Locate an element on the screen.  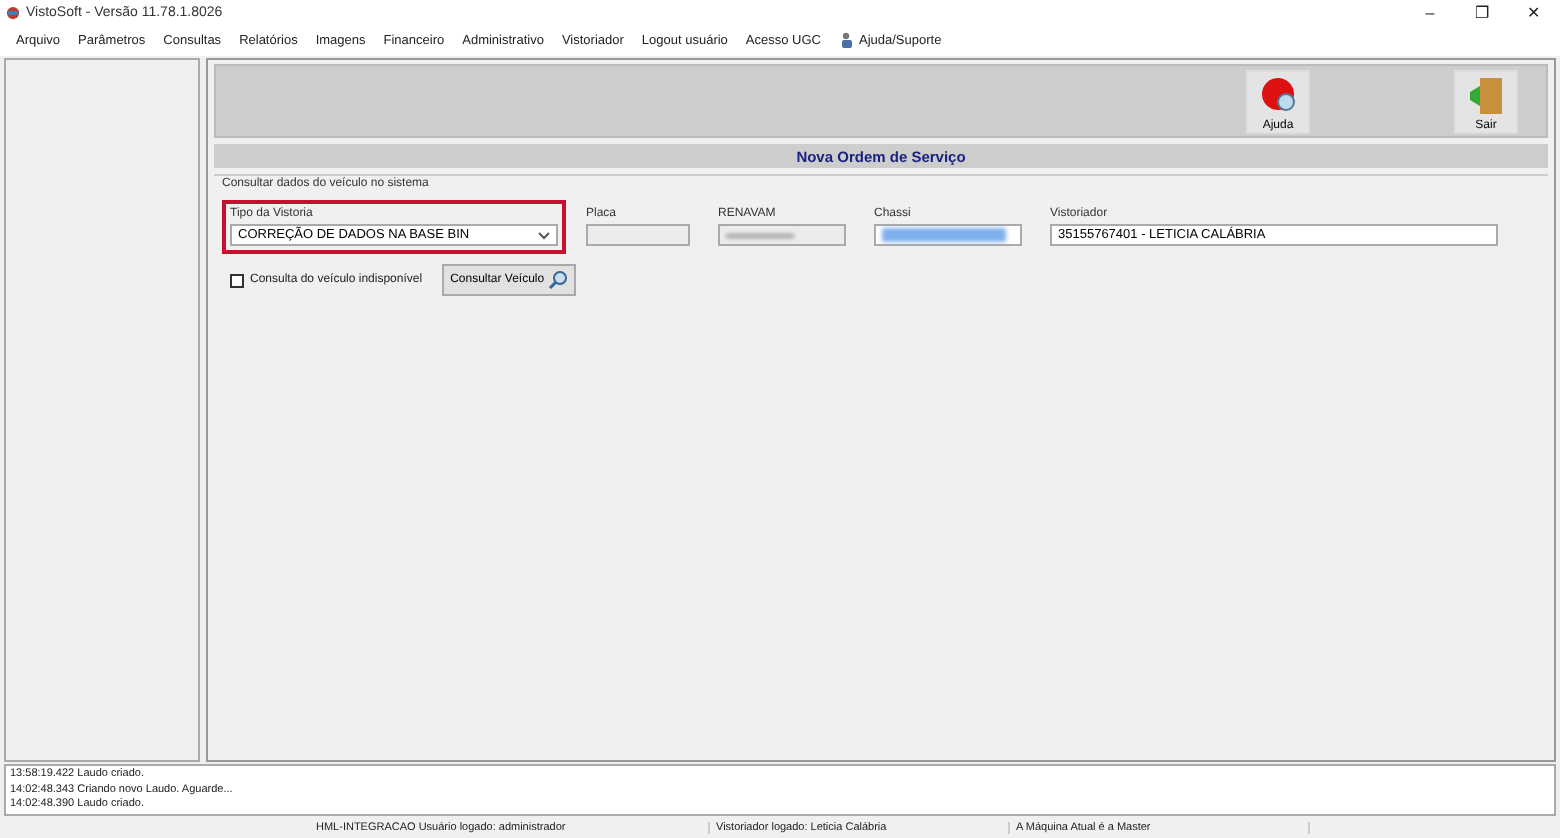
chevron-down-icon is located at coordinates (544, 235).